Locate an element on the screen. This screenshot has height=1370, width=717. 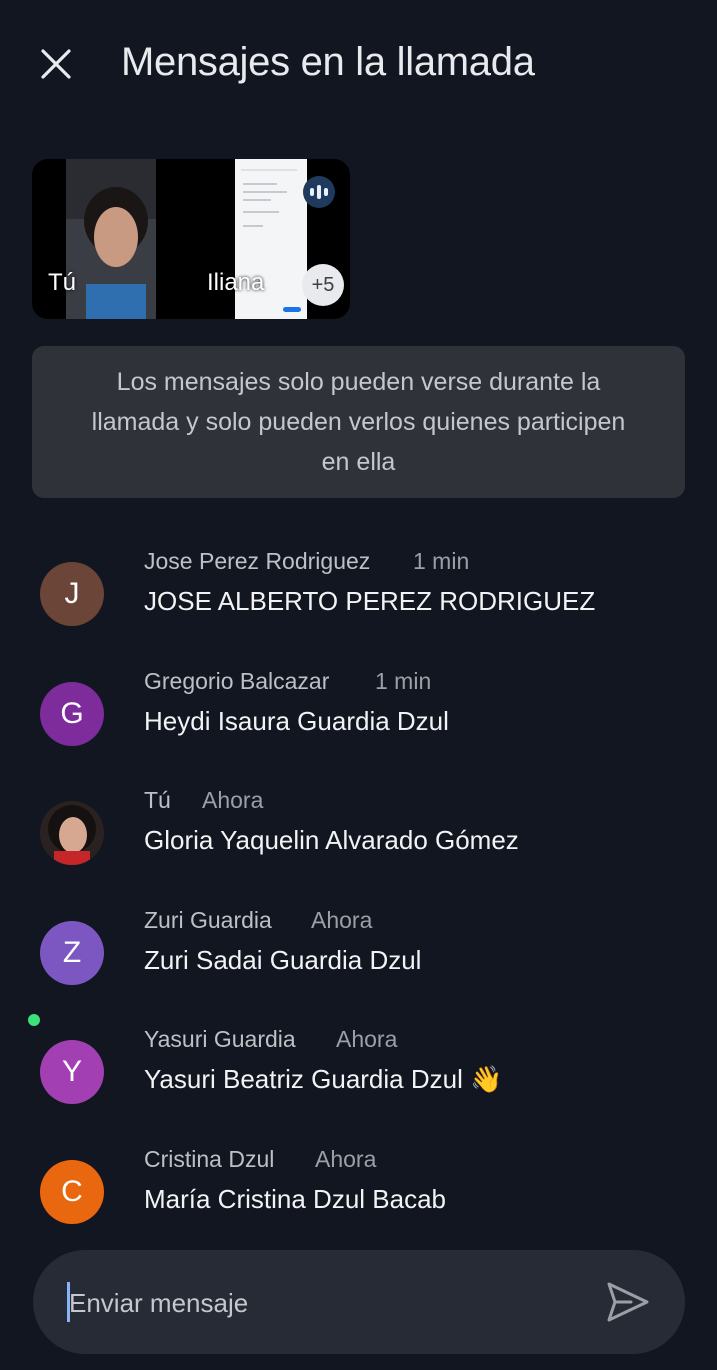
sender-name: Yasuri Guardia is located at coordinates (220, 1039).